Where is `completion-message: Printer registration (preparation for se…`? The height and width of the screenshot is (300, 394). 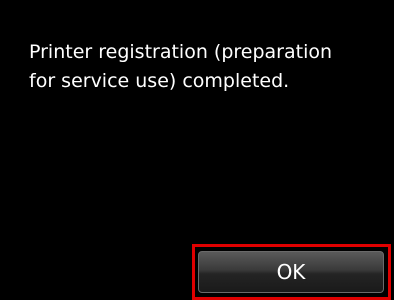
completion-message: Printer registration (preparation for se… is located at coordinates (181, 66).